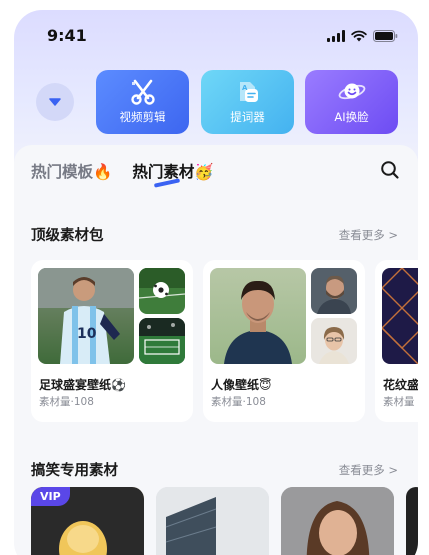 This screenshot has width=429, height=555. What do you see at coordinates (368, 470) in the screenshot?
I see `funny-more-link: 查看更多 >` at bounding box center [368, 470].